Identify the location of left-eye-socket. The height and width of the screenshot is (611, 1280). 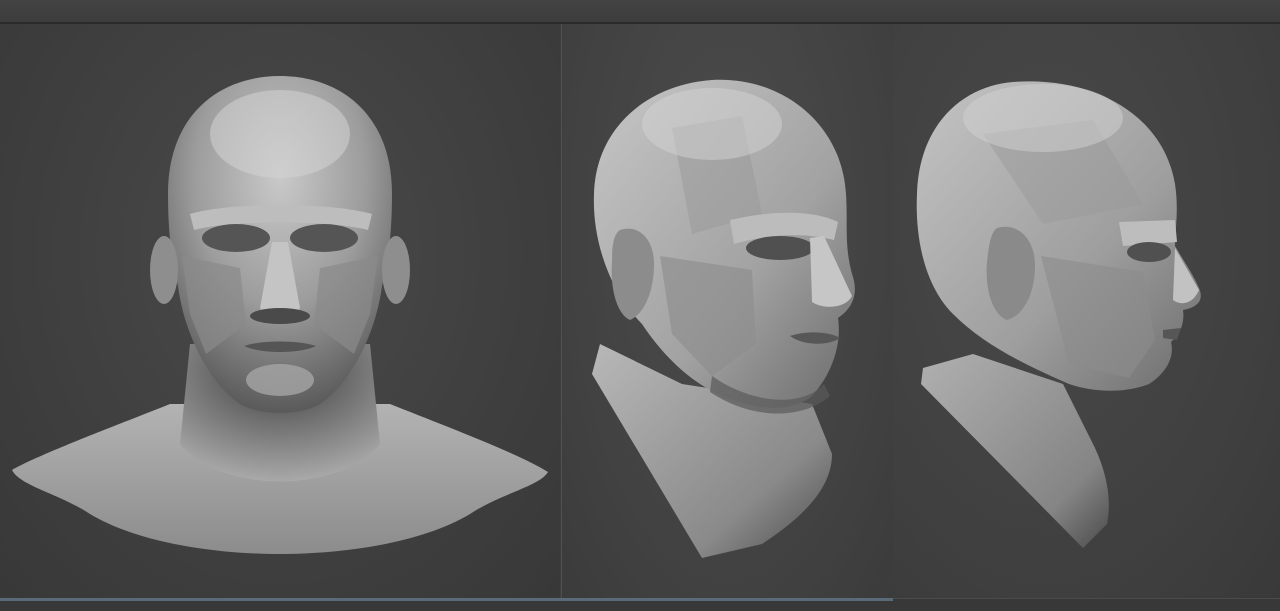
(236, 238).